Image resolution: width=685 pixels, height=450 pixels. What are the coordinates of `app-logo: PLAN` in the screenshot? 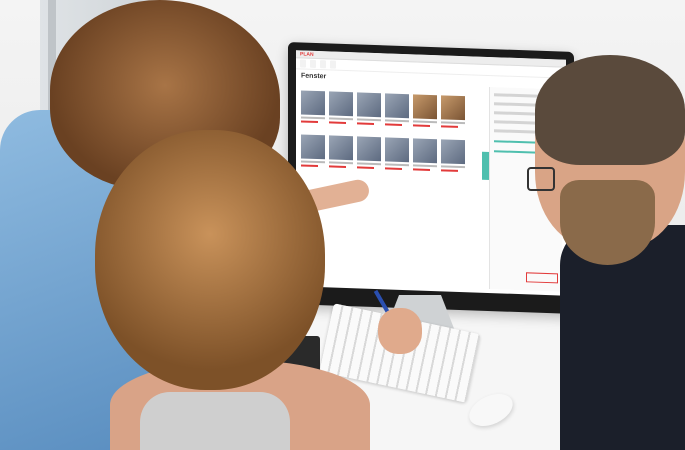 It's located at (307, 54).